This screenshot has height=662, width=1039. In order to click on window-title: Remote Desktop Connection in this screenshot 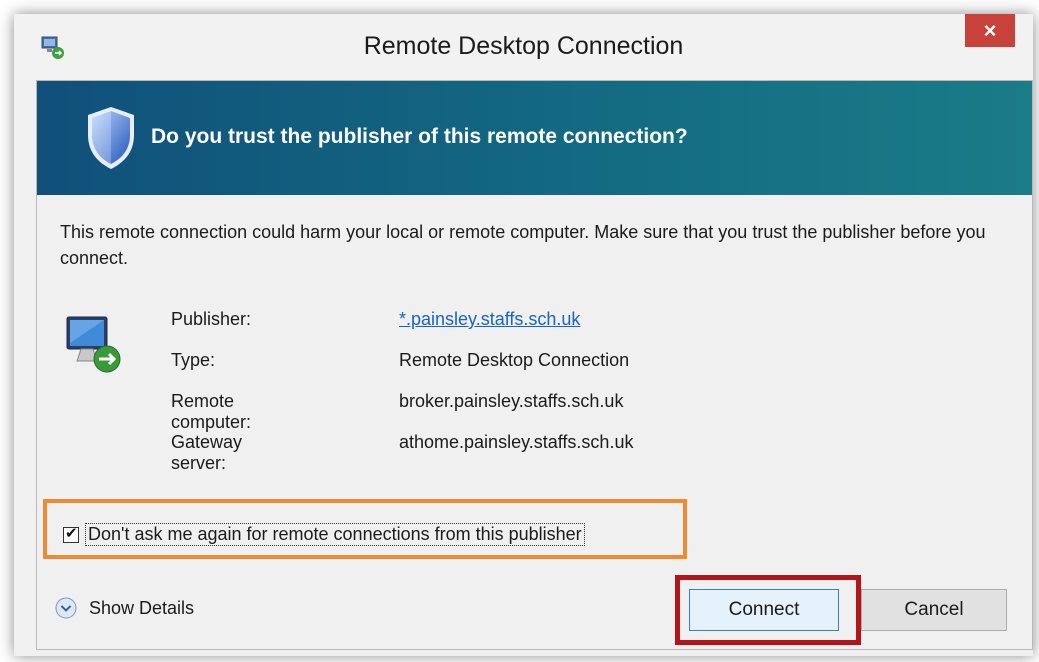, I will do `click(523, 46)`.